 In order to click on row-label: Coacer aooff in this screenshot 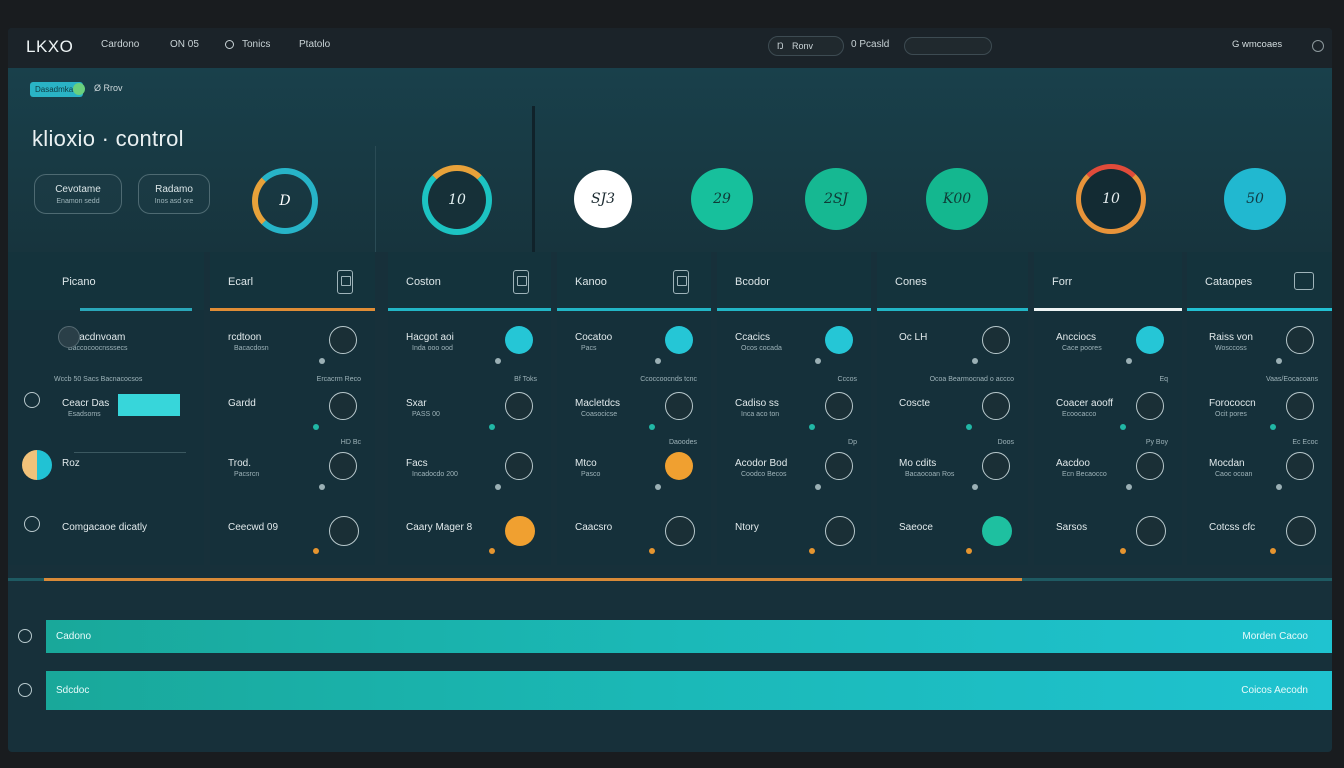, I will do `click(1084, 403)`.